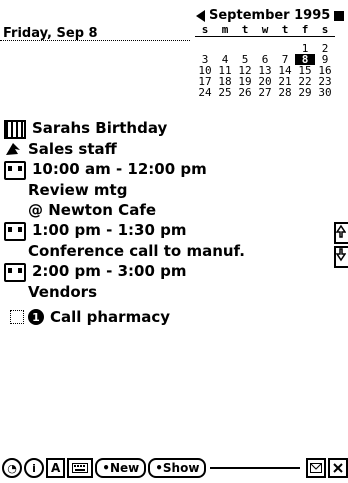  I want to click on envelope-glyph-icon, so click(316, 468).